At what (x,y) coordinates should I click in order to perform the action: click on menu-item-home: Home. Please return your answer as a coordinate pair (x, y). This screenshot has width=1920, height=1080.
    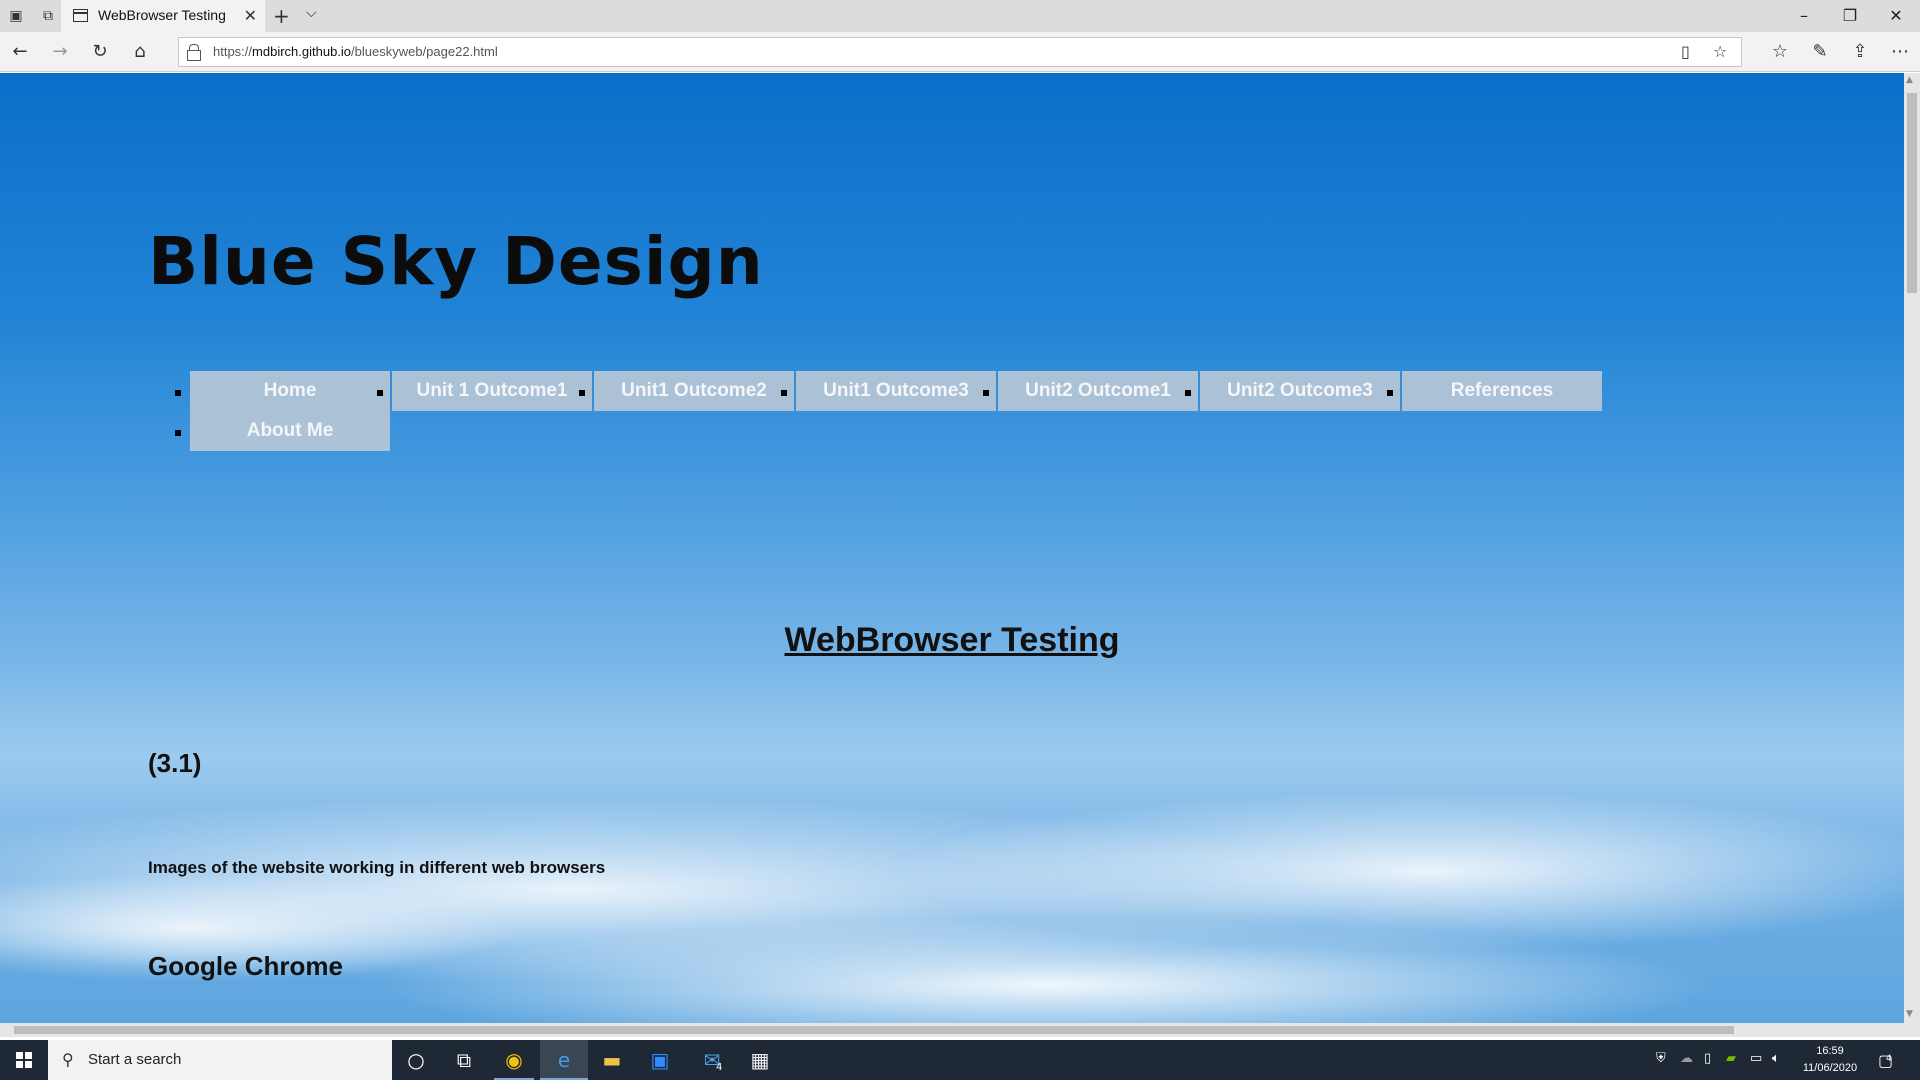
    Looking at the image, I should click on (290, 391).